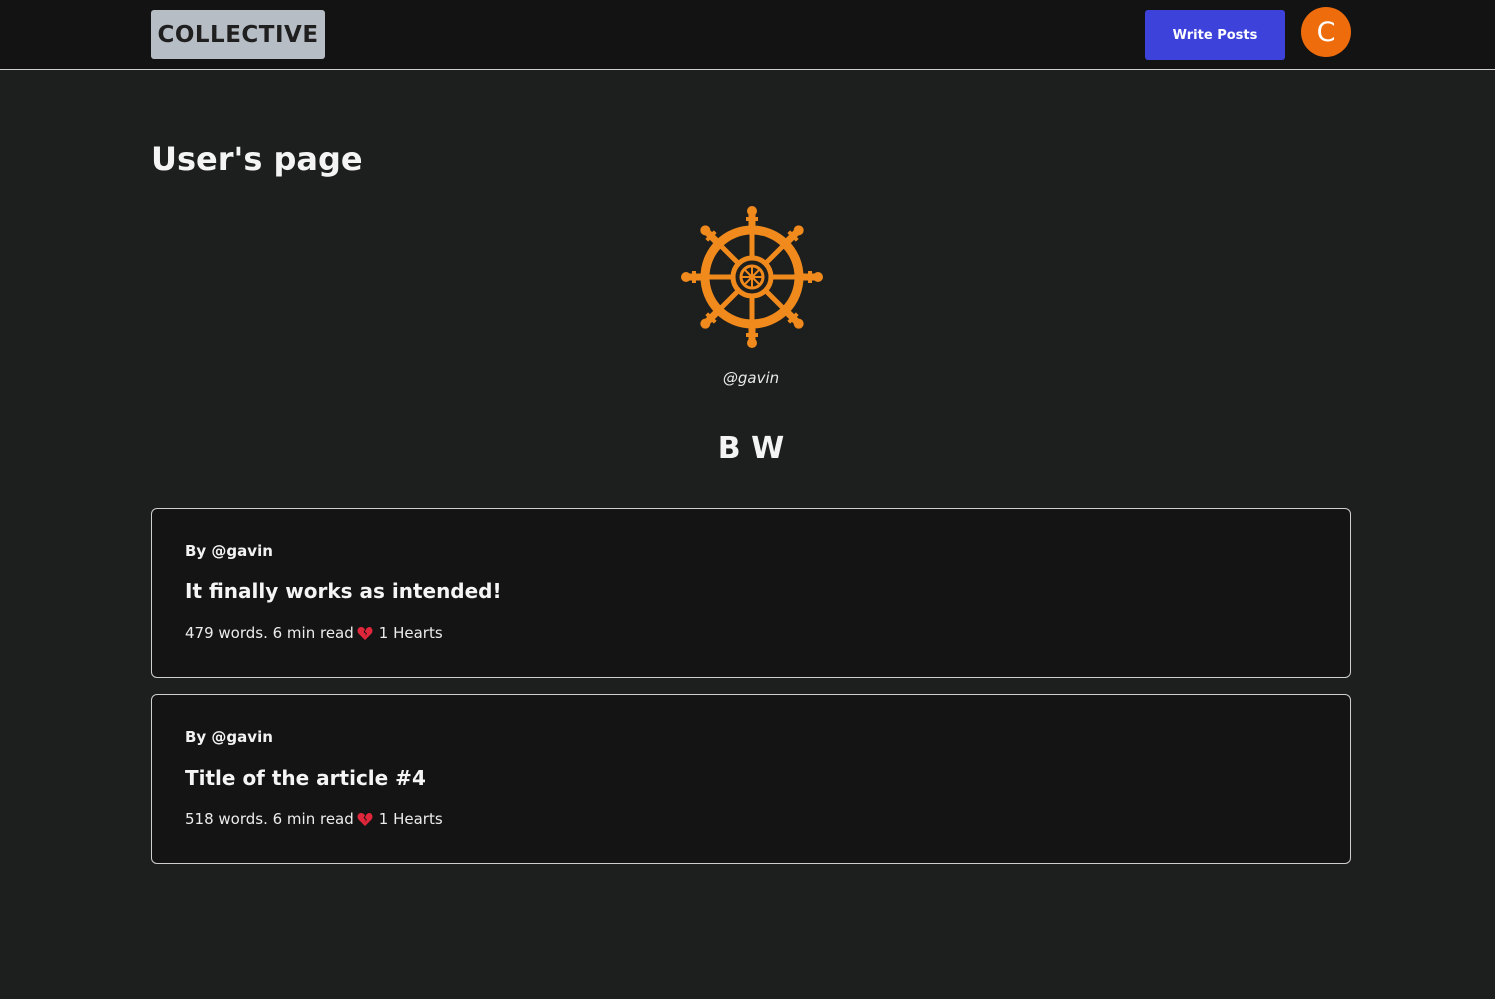  What do you see at coordinates (238, 34) in the screenshot?
I see `logo-link: COLLECTIVE` at bounding box center [238, 34].